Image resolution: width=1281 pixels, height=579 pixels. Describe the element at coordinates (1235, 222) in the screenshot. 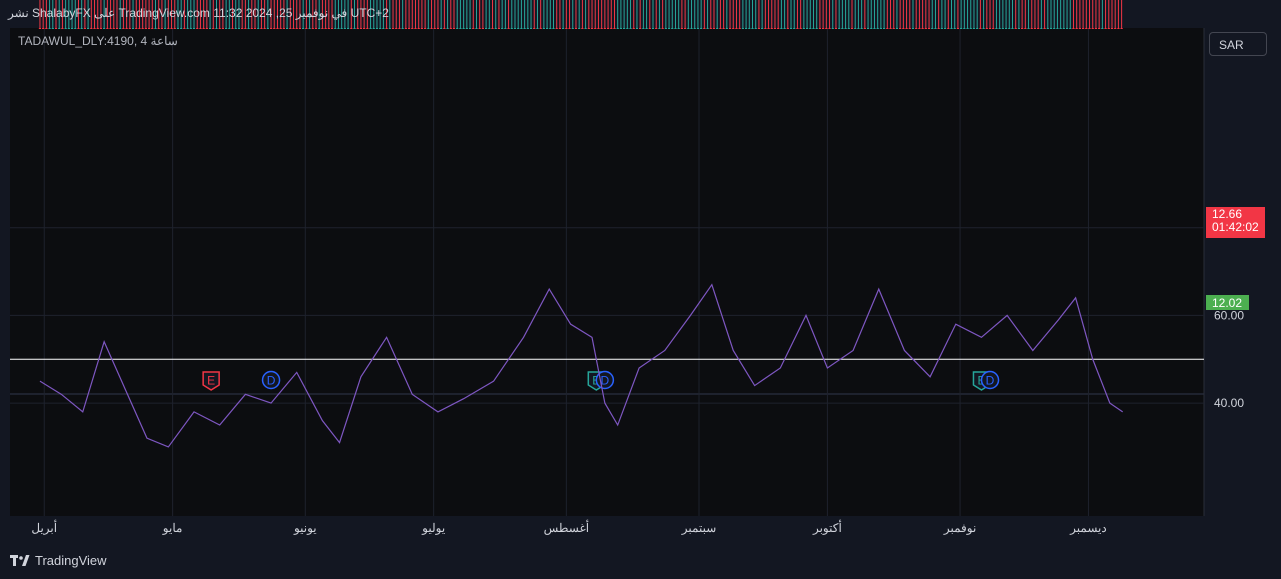

I see `last-price-tag: 12.66 01:42:02` at that location.